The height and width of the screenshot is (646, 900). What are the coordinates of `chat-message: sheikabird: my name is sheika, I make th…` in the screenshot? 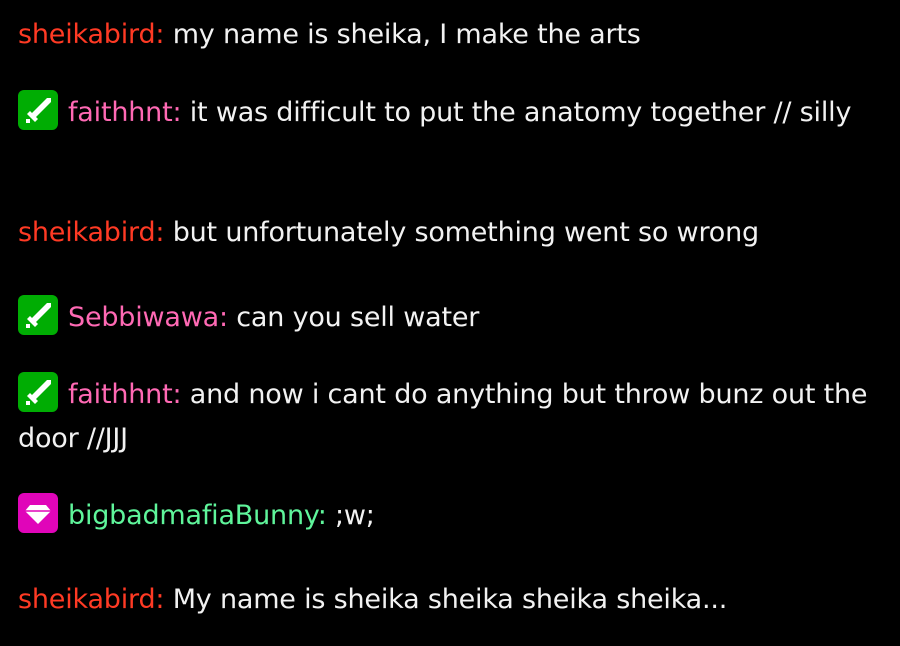 It's located at (448, 35).